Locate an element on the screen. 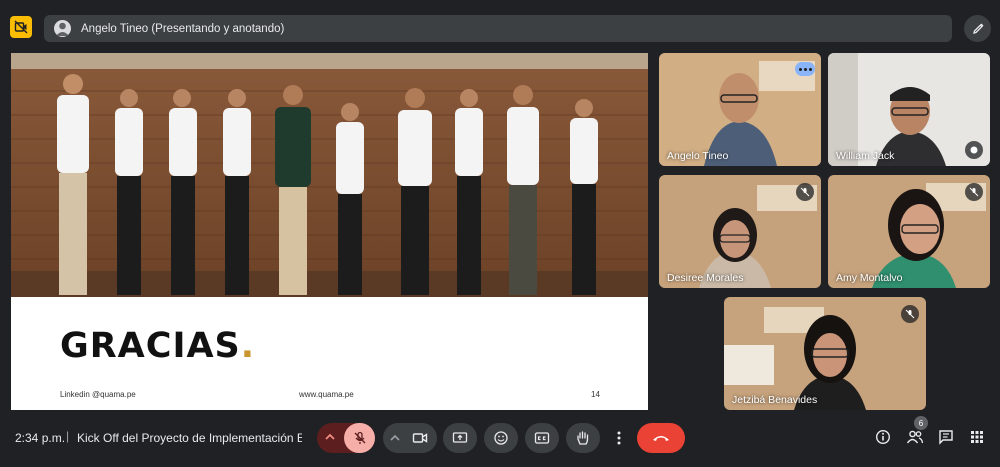  raise-hand-button is located at coordinates (583, 438).